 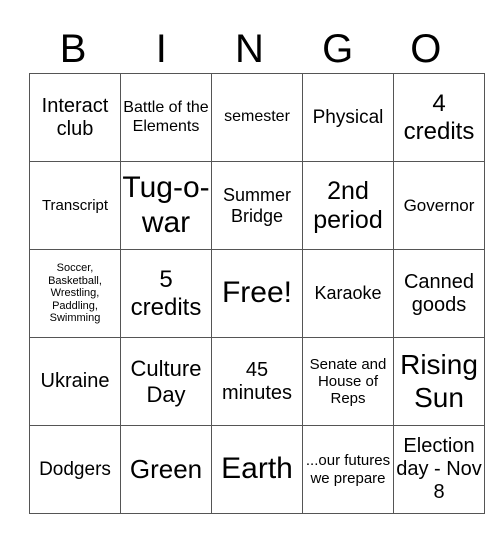 What do you see at coordinates (161, 49) in the screenshot?
I see `header-letter-i: I` at bounding box center [161, 49].